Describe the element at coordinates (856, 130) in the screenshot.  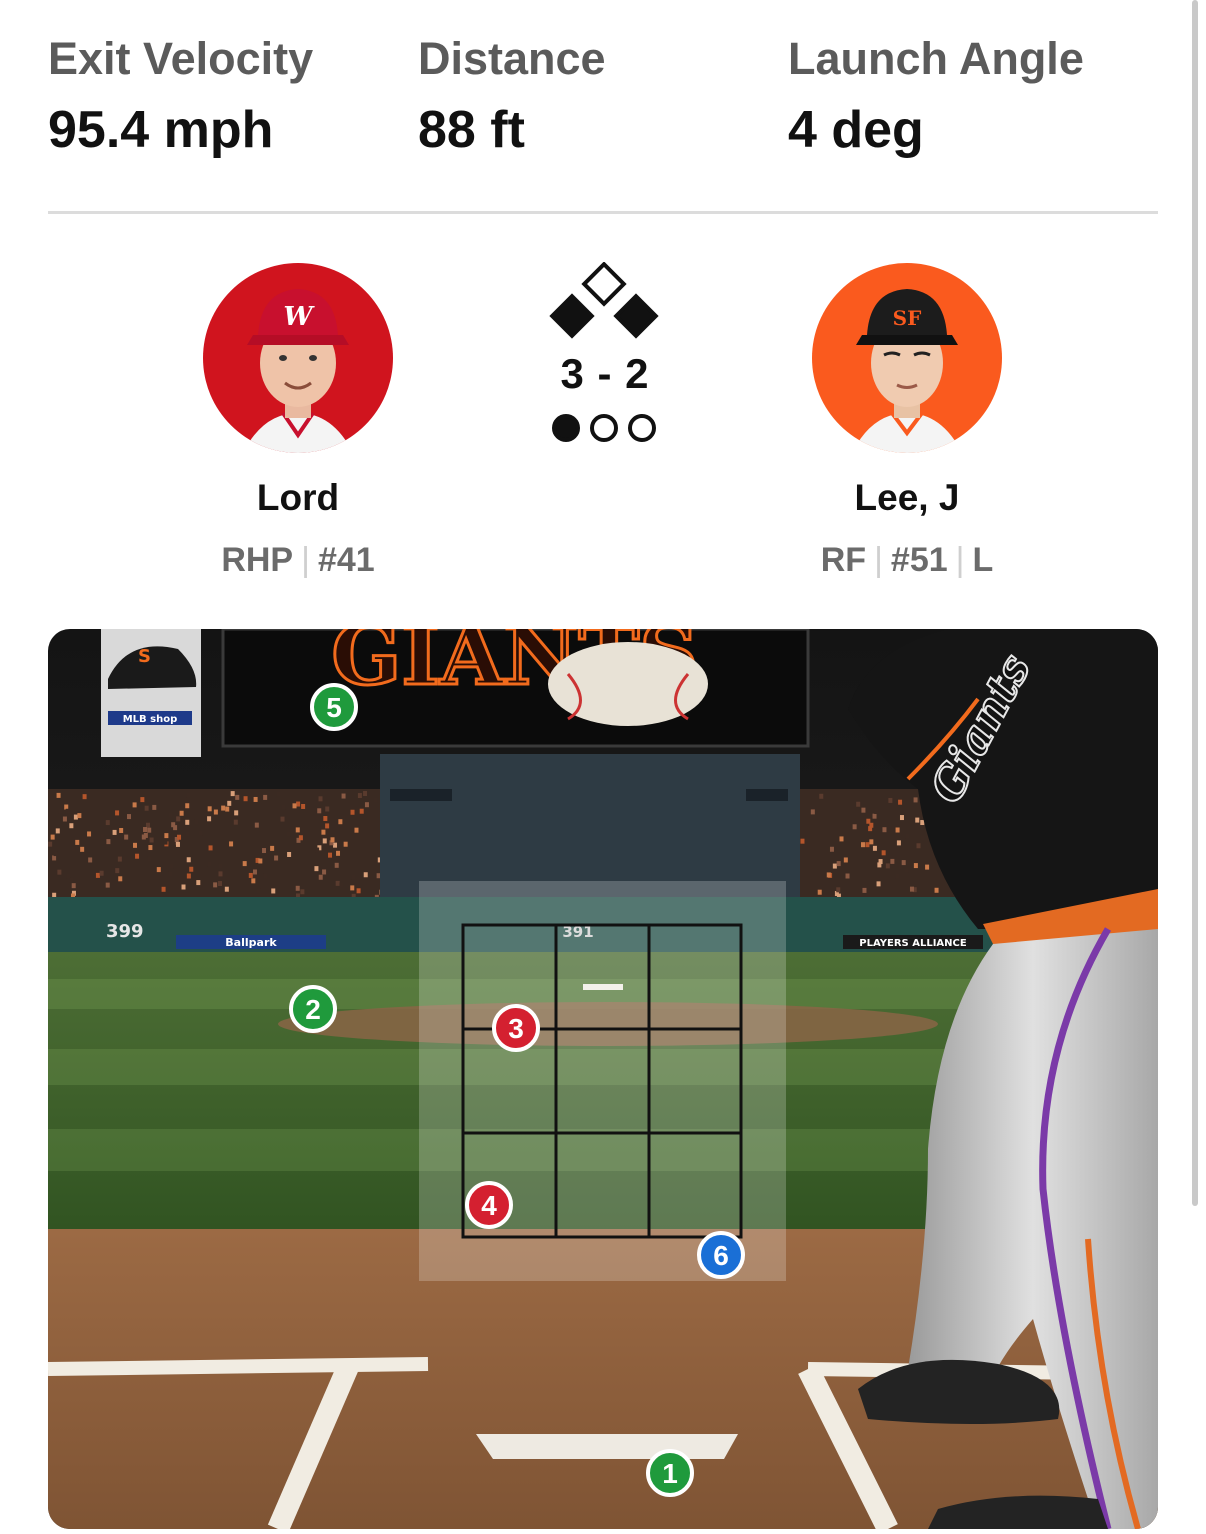
I see `launch-angle-value: 4 deg` at that location.